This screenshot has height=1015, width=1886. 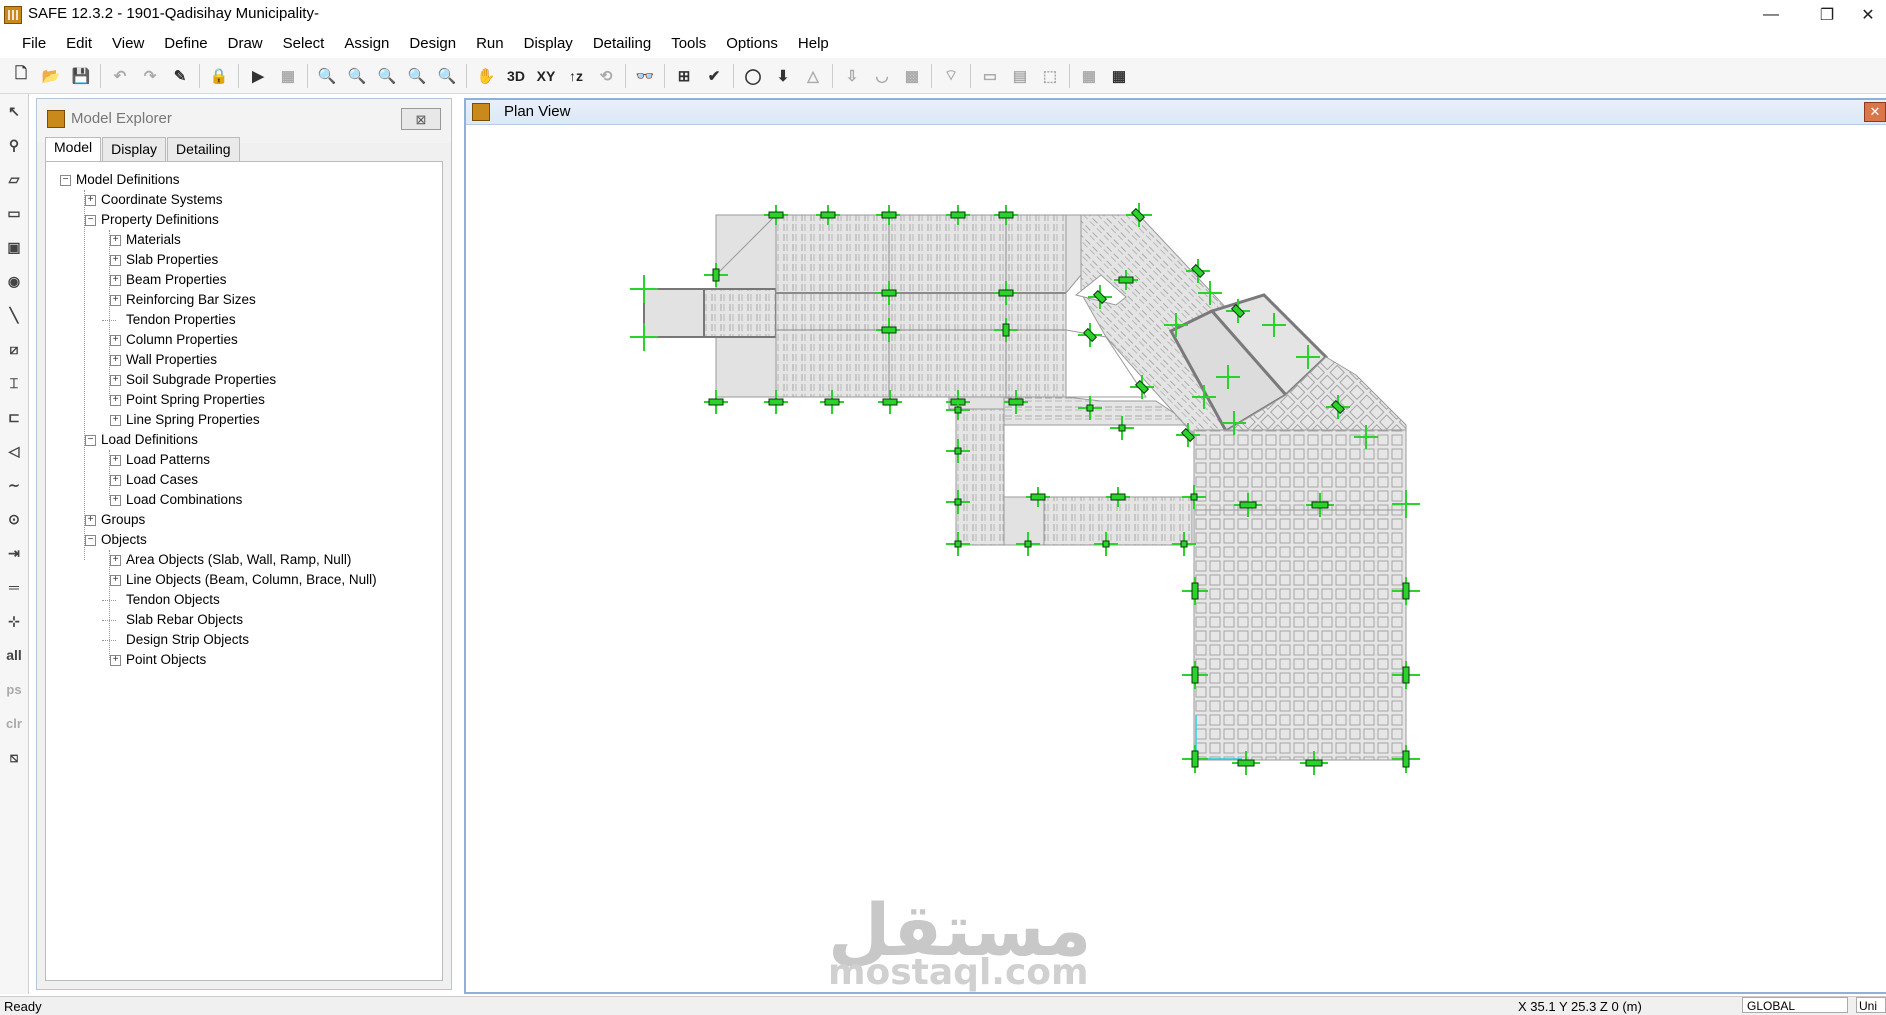 What do you see at coordinates (1119, 76) in the screenshot?
I see `table-icon: ▦` at bounding box center [1119, 76].